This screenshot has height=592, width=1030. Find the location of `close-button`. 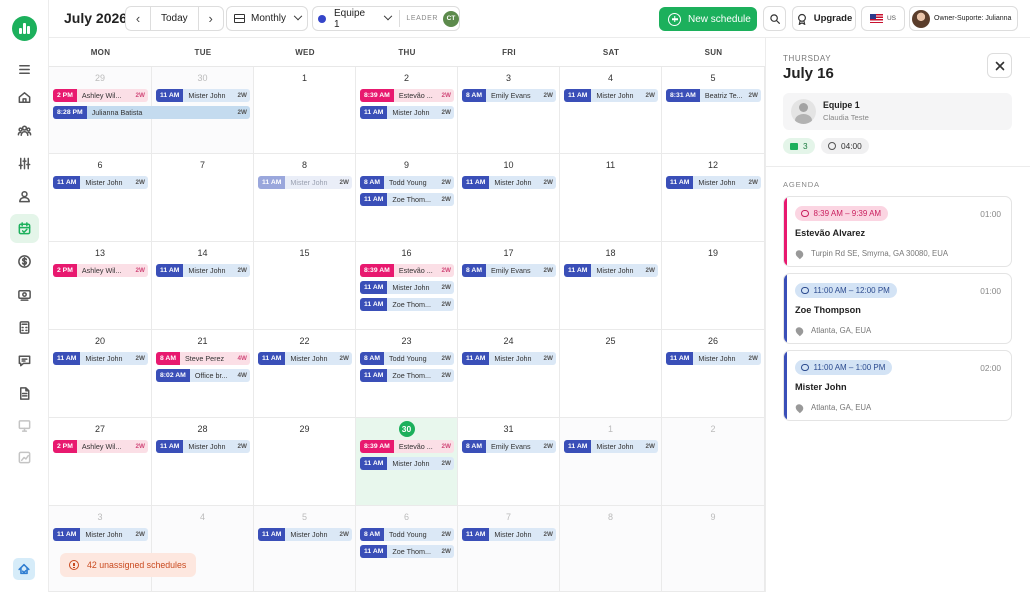

close-button is located at coordinates (999, 65).